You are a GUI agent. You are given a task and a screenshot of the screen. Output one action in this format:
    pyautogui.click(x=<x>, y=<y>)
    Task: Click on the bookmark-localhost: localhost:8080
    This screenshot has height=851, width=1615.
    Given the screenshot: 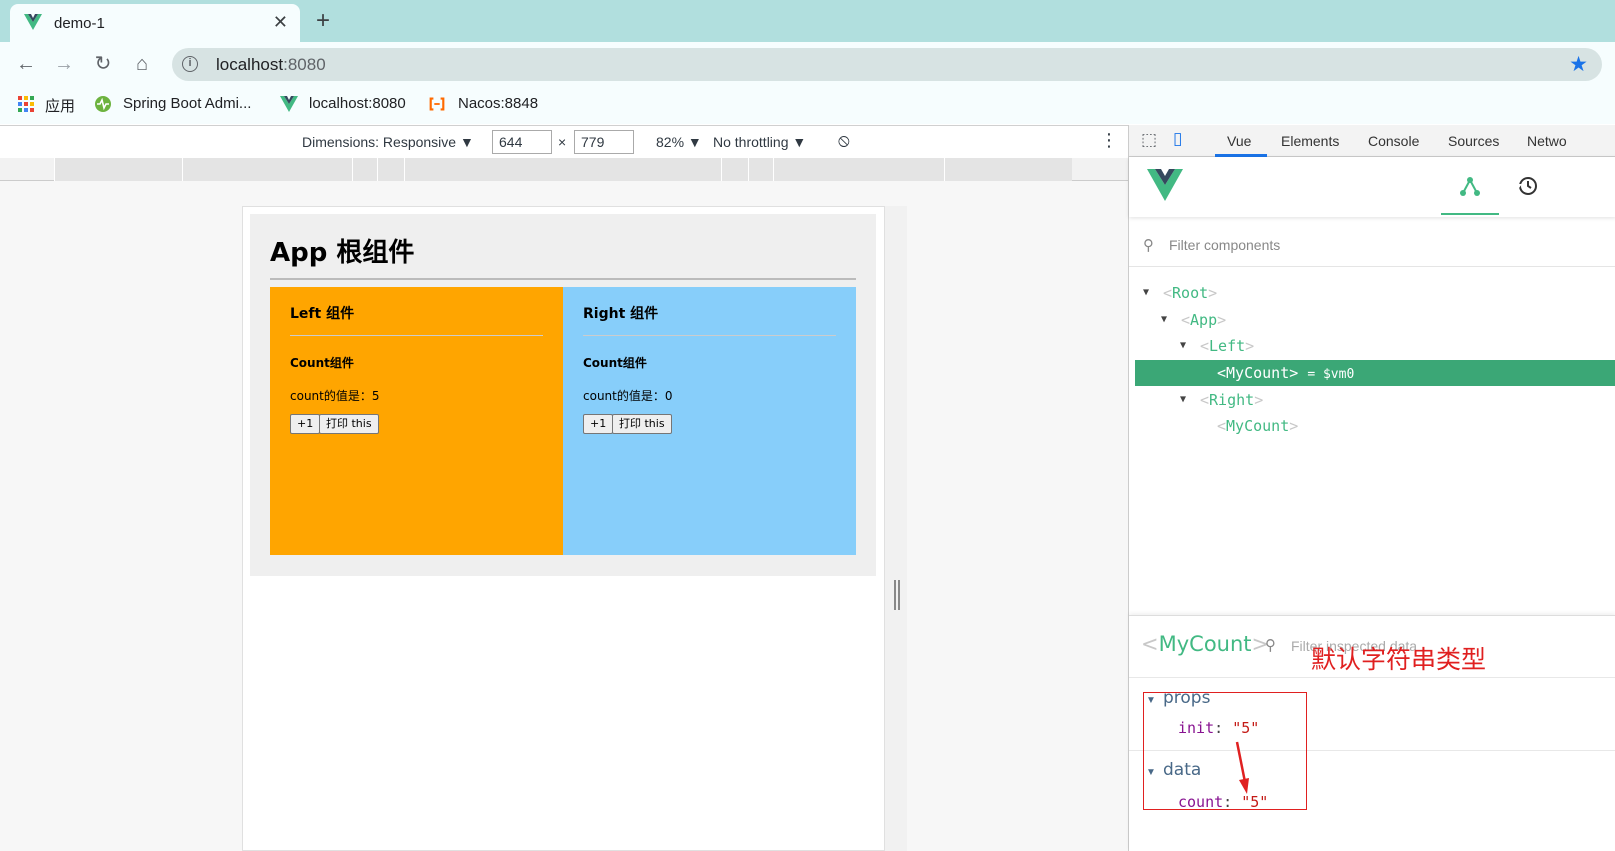 What is the action you would take?
    pyautogui.click(x=357, y=103)
    